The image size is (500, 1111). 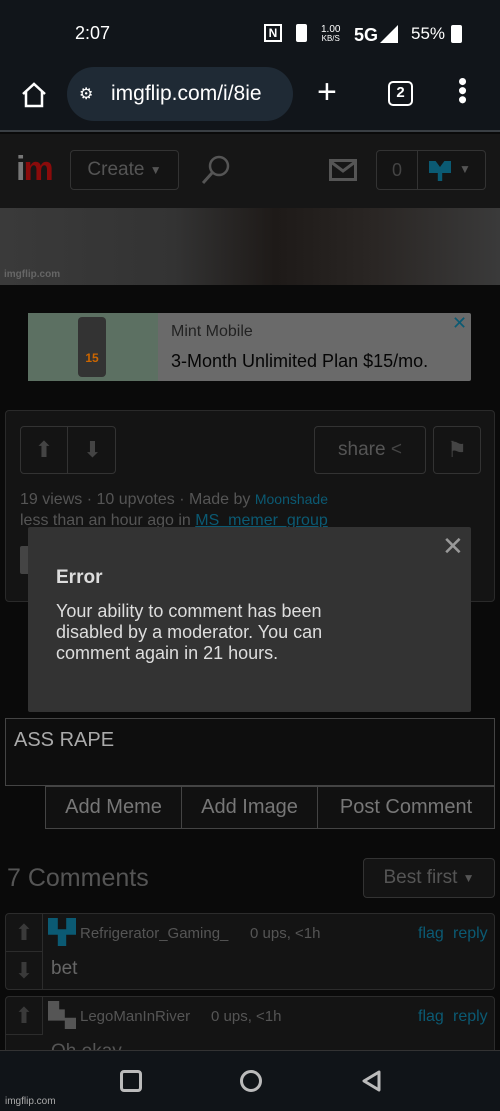 I want to click on url-text: imgflip.com/i/8ie, so click(x=186, y=93).